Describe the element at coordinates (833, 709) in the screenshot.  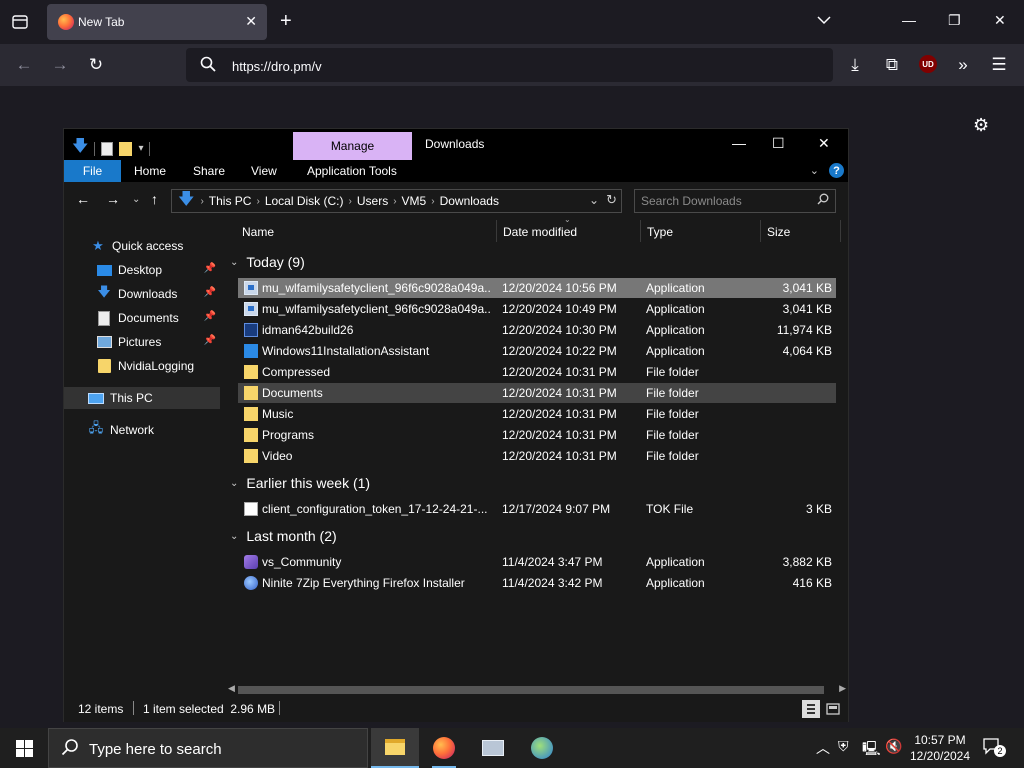
I see `large-icons-view-icon` at that location.